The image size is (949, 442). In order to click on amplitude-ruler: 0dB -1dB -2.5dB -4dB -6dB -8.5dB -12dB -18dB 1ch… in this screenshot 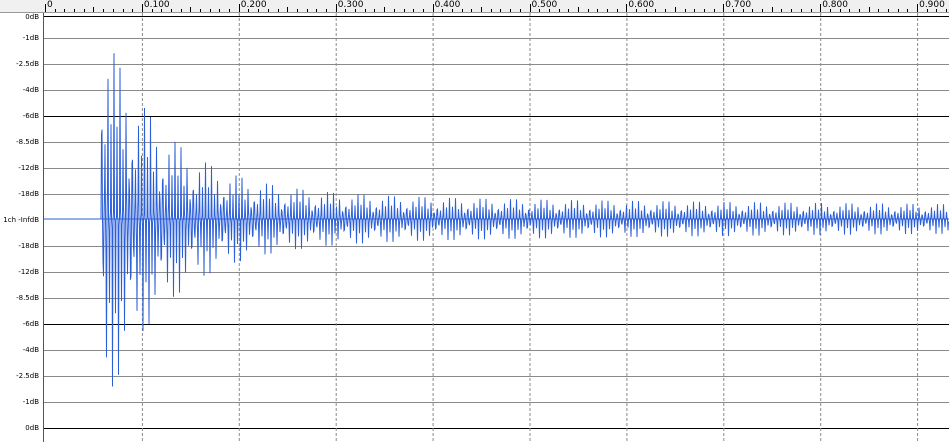, I will do `click(22, 227)`.